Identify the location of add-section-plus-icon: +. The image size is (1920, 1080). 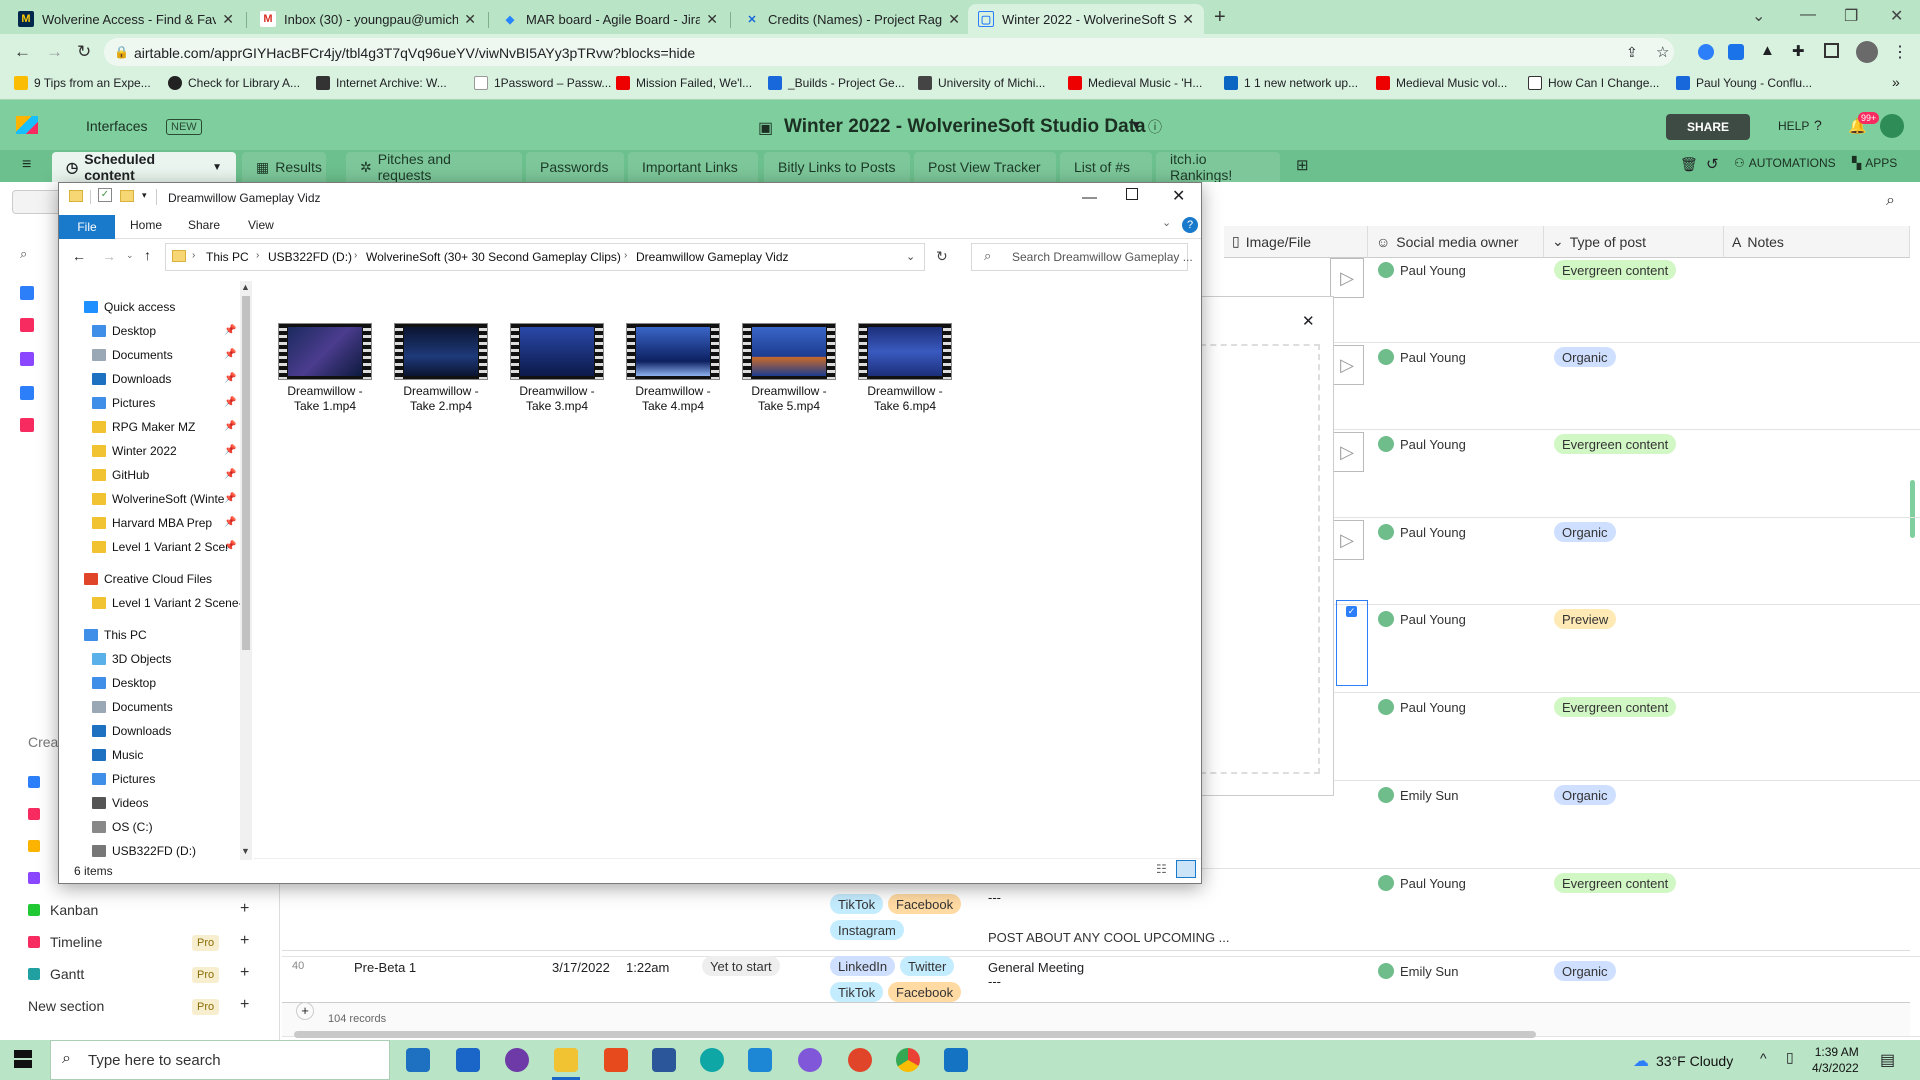
(244, 1005).